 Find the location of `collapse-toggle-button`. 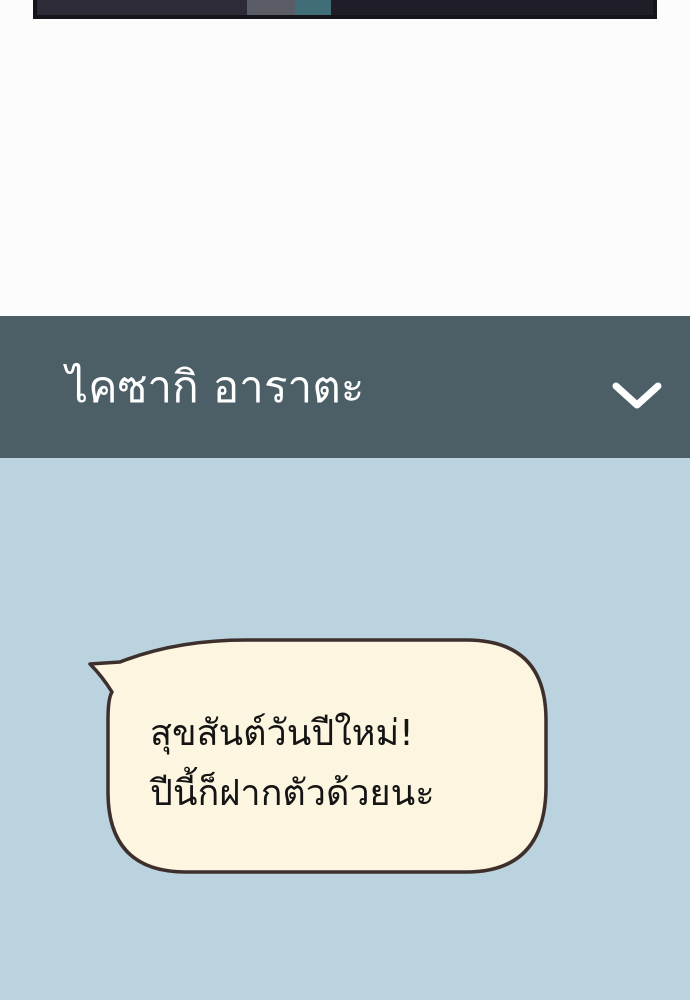

collapse-toggle-button is located at coordinates (637, 395).